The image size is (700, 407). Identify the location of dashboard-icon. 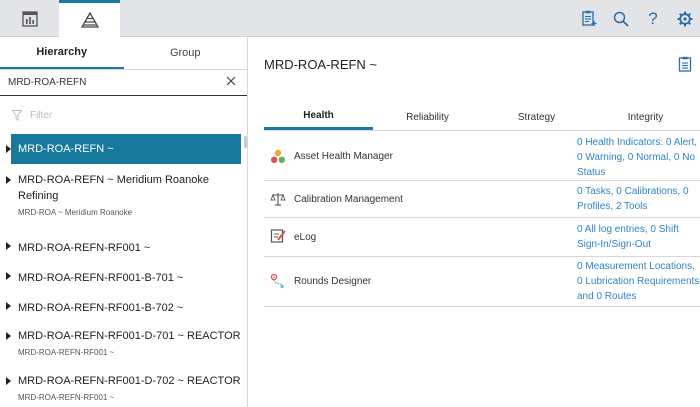
(29, 18).